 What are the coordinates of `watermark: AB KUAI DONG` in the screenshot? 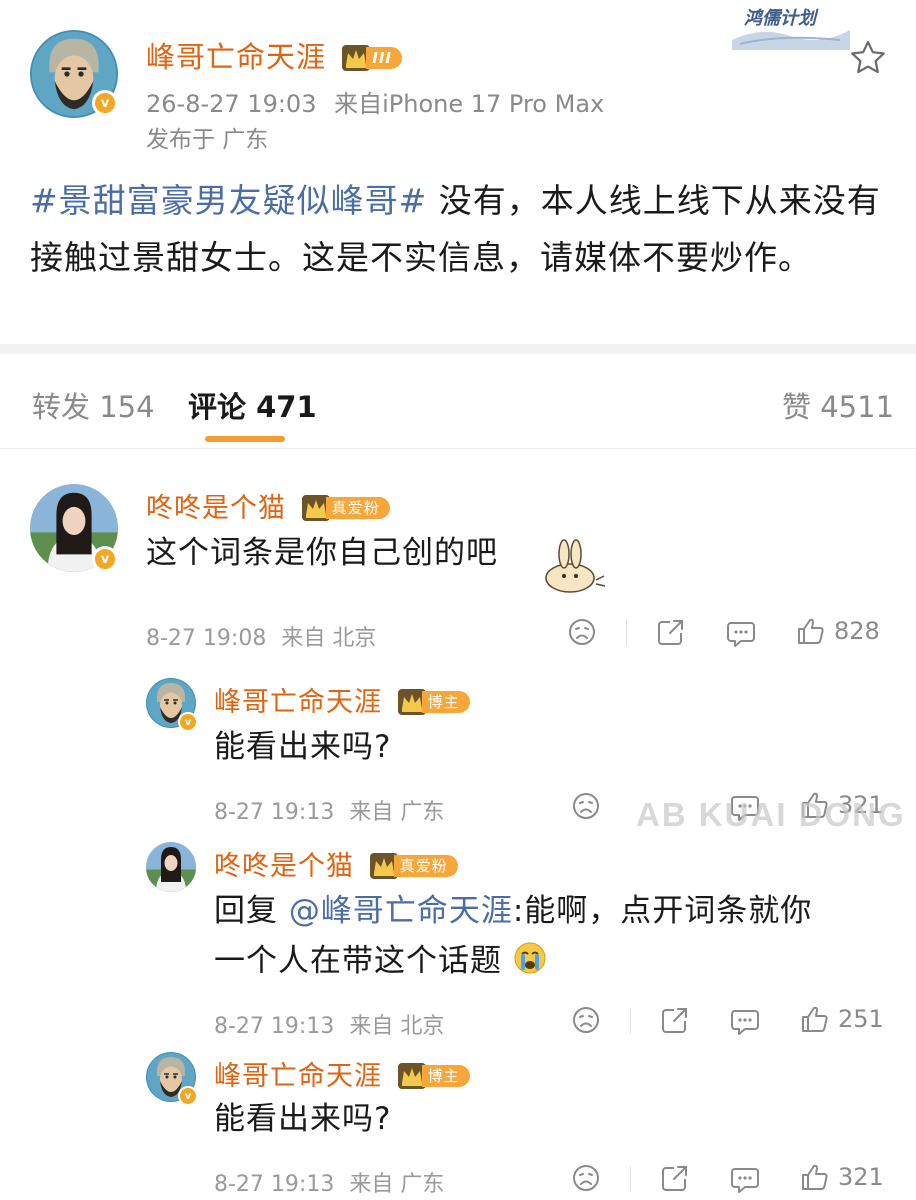 It's located at (771, 814).